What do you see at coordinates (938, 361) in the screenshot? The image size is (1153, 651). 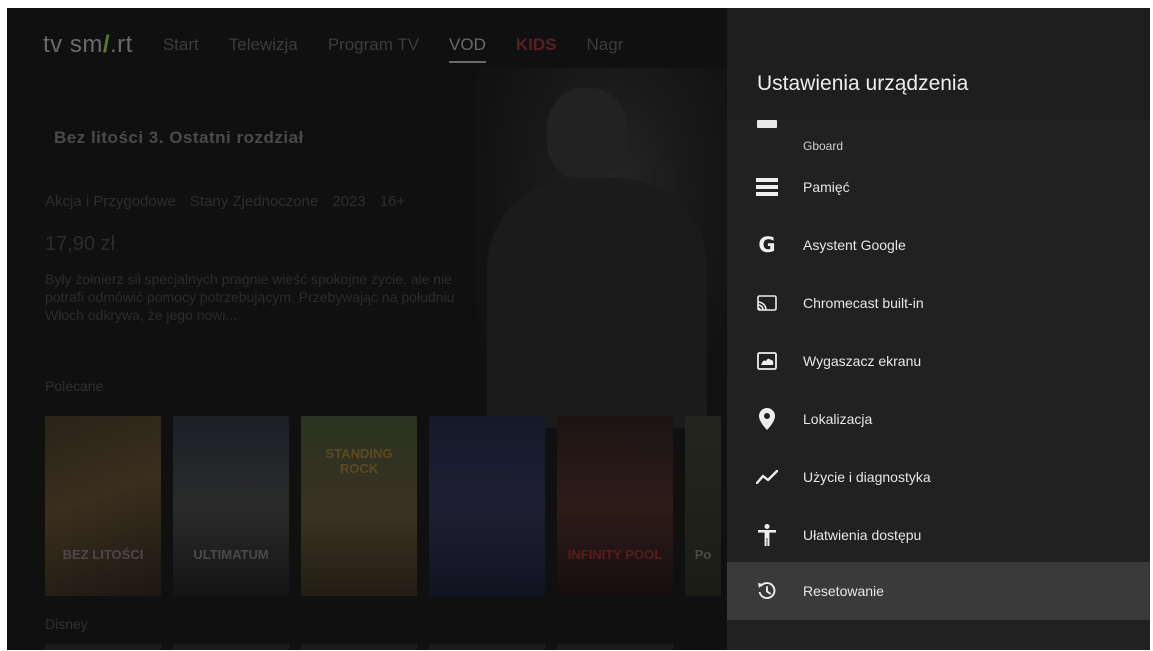 I see `settings-item-wygaszacz: Wygaszacz ekranu` at bounding box center [938, 361].